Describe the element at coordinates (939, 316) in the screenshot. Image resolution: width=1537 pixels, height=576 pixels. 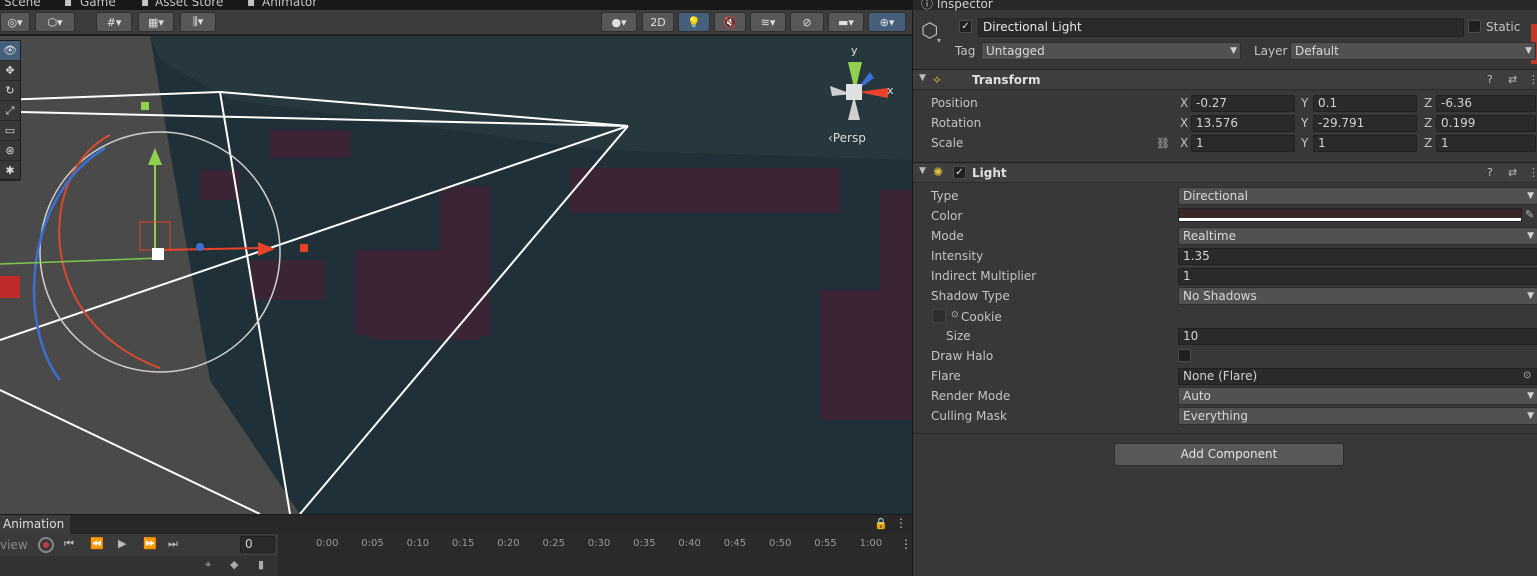
I see `cookie-thumbnail` at that location.